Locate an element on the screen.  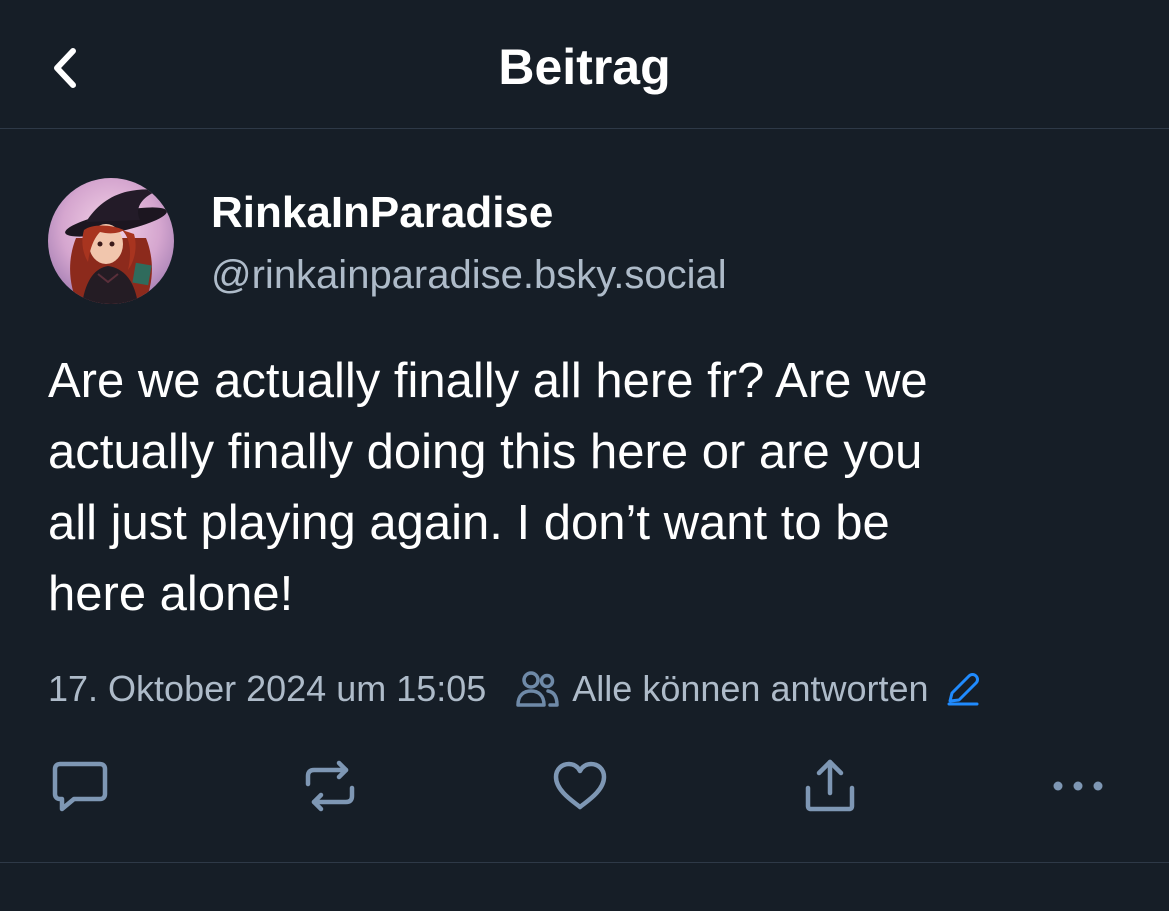
people-icon is located at coordinates (537, 689).